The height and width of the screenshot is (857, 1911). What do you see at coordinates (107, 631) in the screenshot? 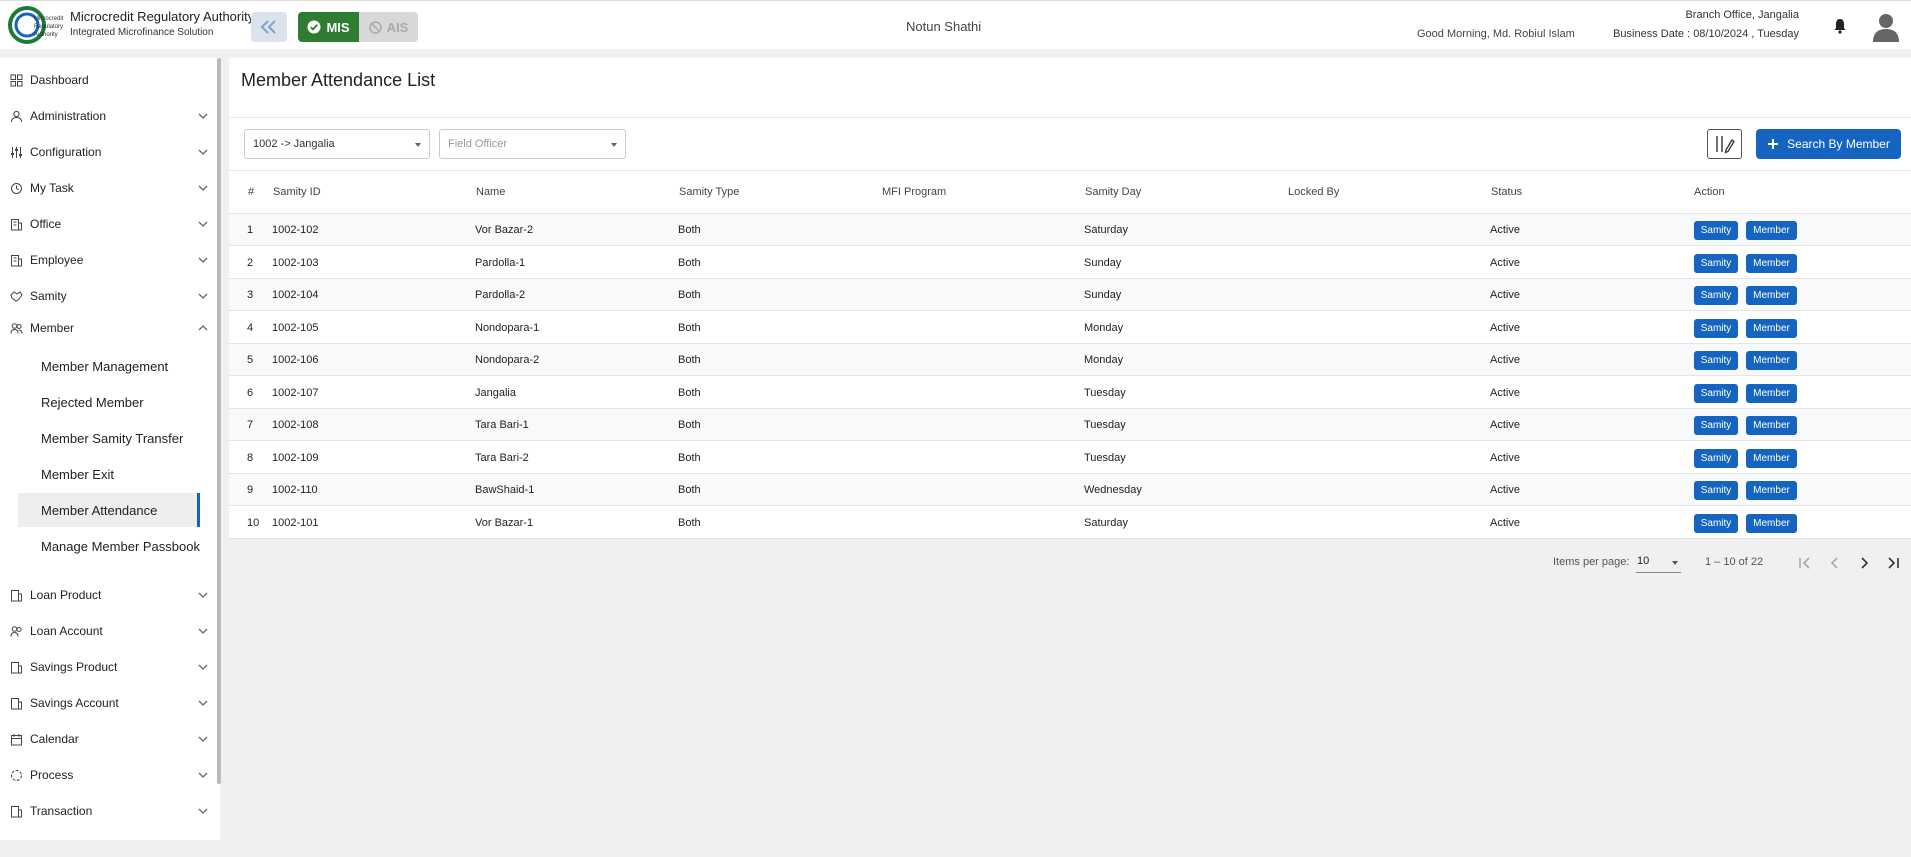
I see `sidebar-item-loan-account: Loan Account` at bounding box center [107, 631].